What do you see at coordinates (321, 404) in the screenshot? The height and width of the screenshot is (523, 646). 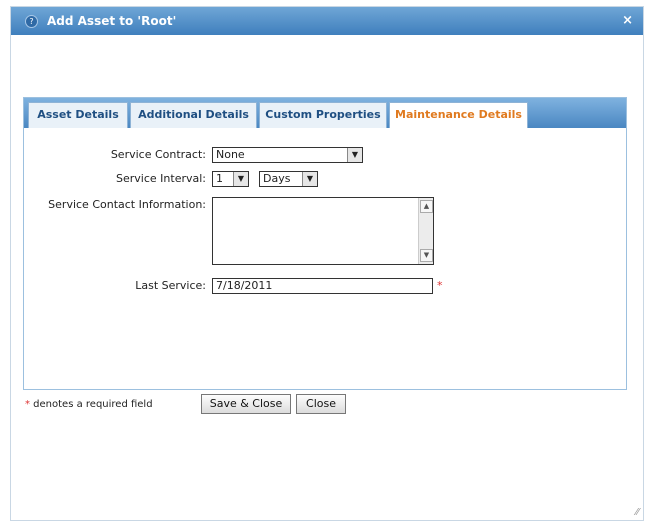 I see `close-button: Close` at bounding box center [321, 404].